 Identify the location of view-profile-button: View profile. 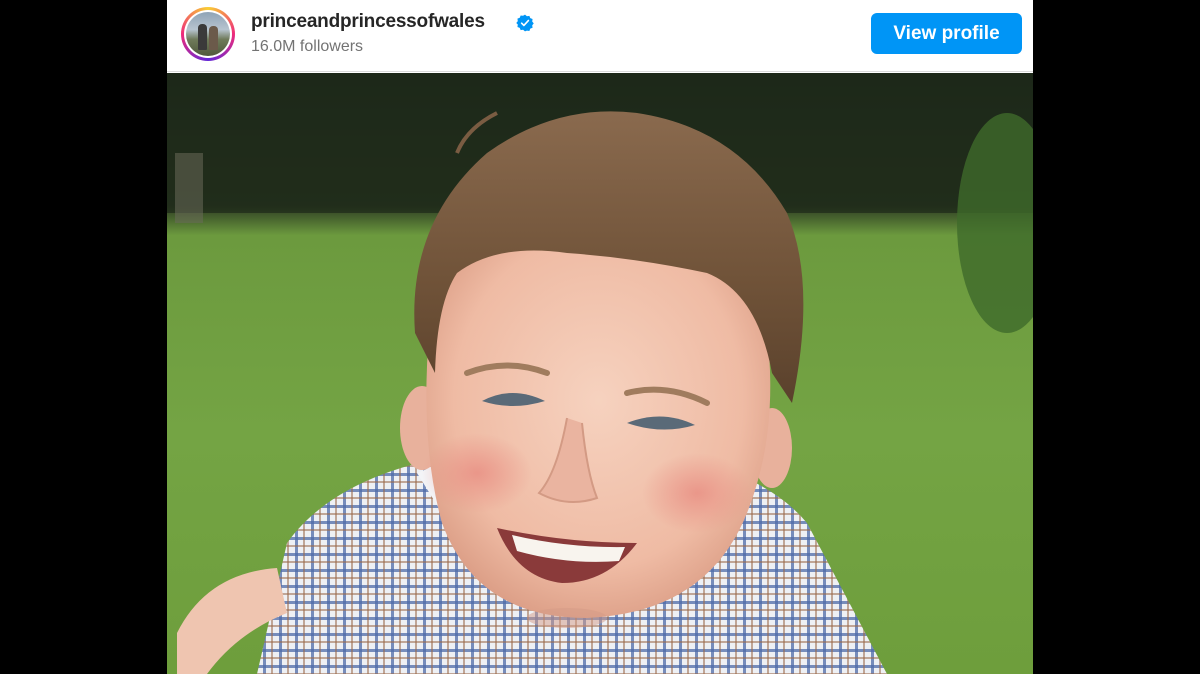
(946, 33).